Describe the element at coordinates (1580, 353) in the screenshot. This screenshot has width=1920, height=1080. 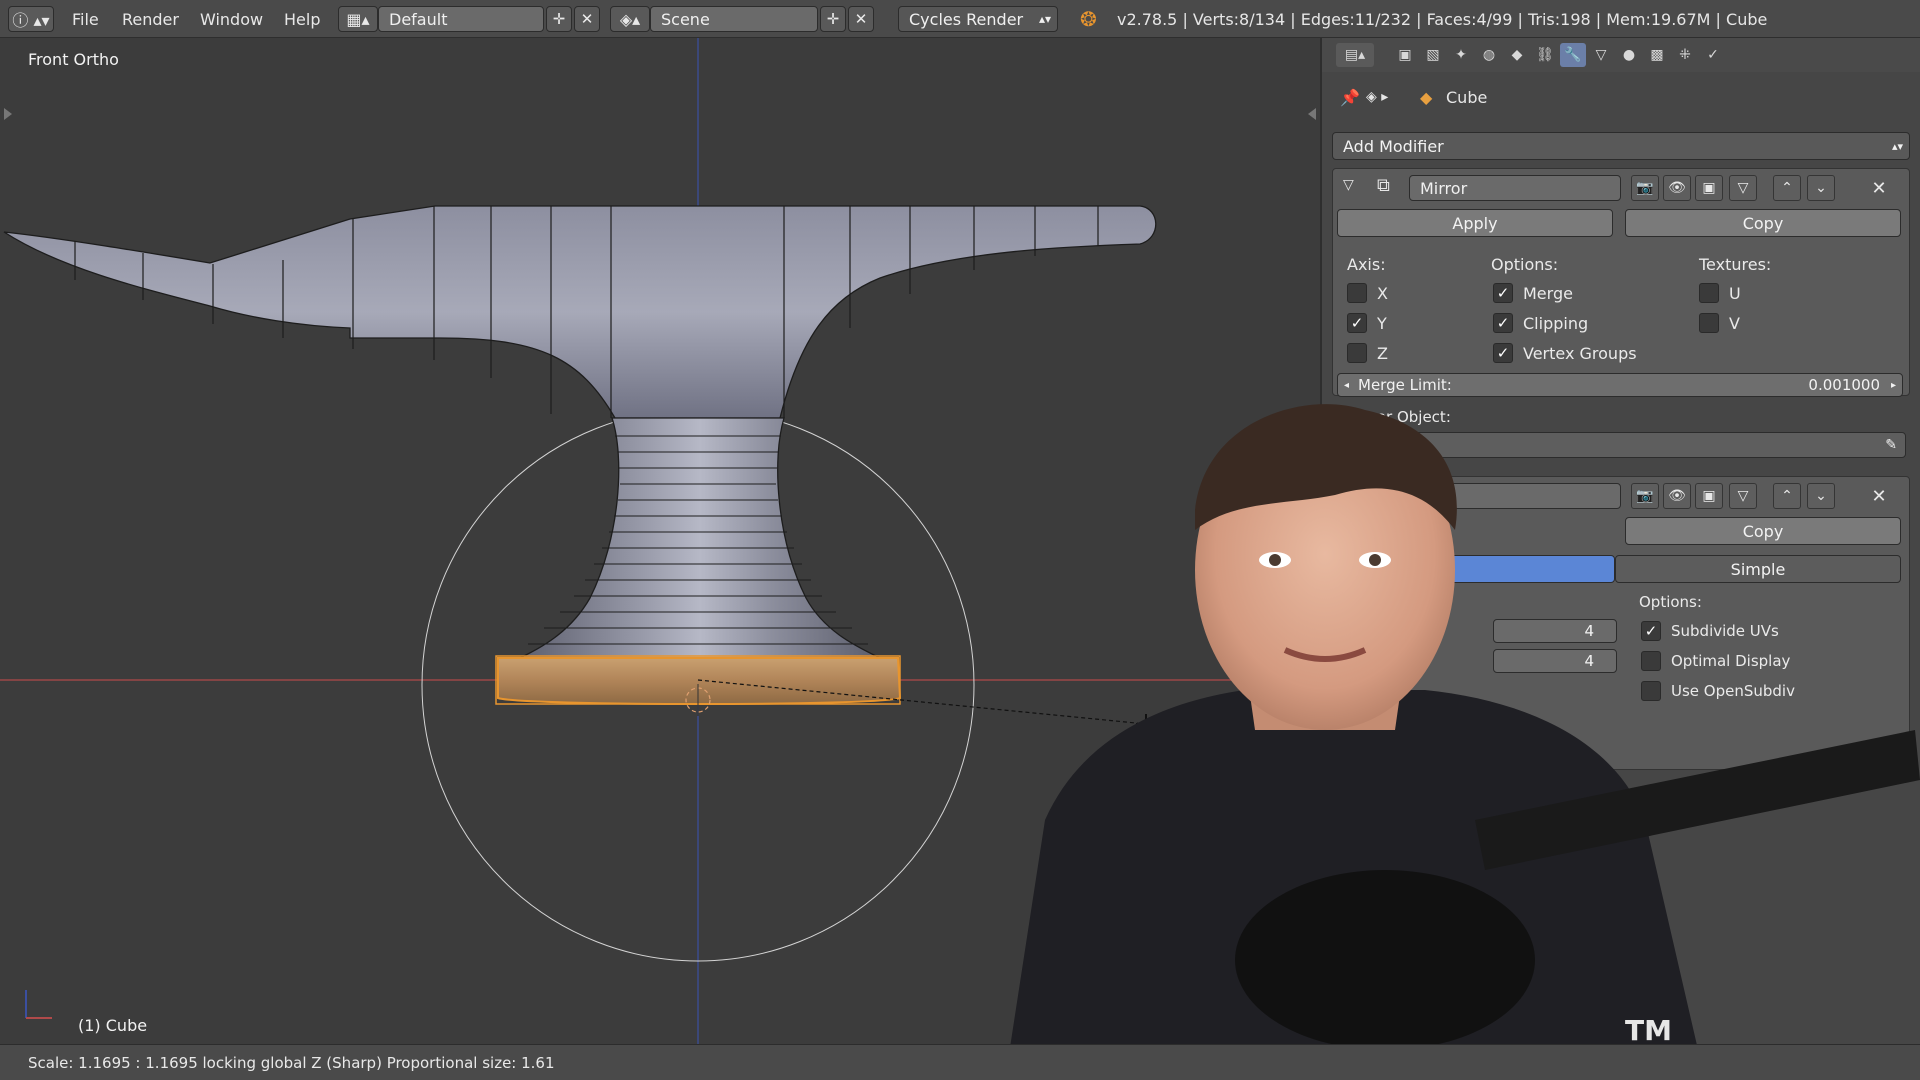
I see `vertex-groups-label: Vertex Groups` at that location.